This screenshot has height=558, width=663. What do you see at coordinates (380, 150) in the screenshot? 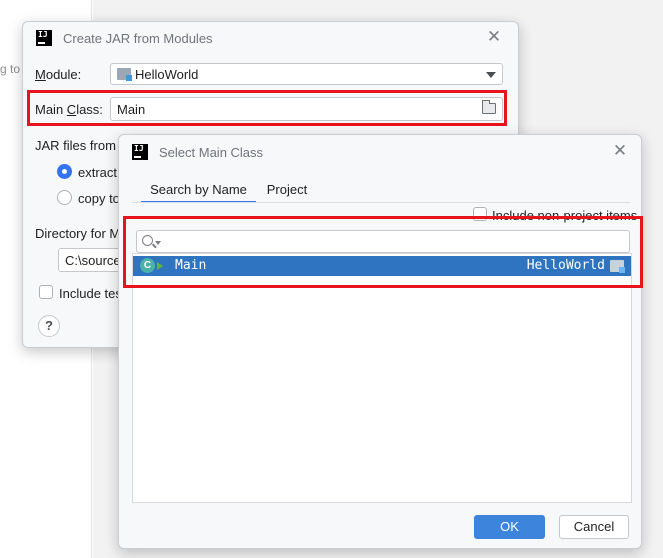
I see `select-main-title-bar: IJ Select Main Class ✕` at bounding box center [380, 150].